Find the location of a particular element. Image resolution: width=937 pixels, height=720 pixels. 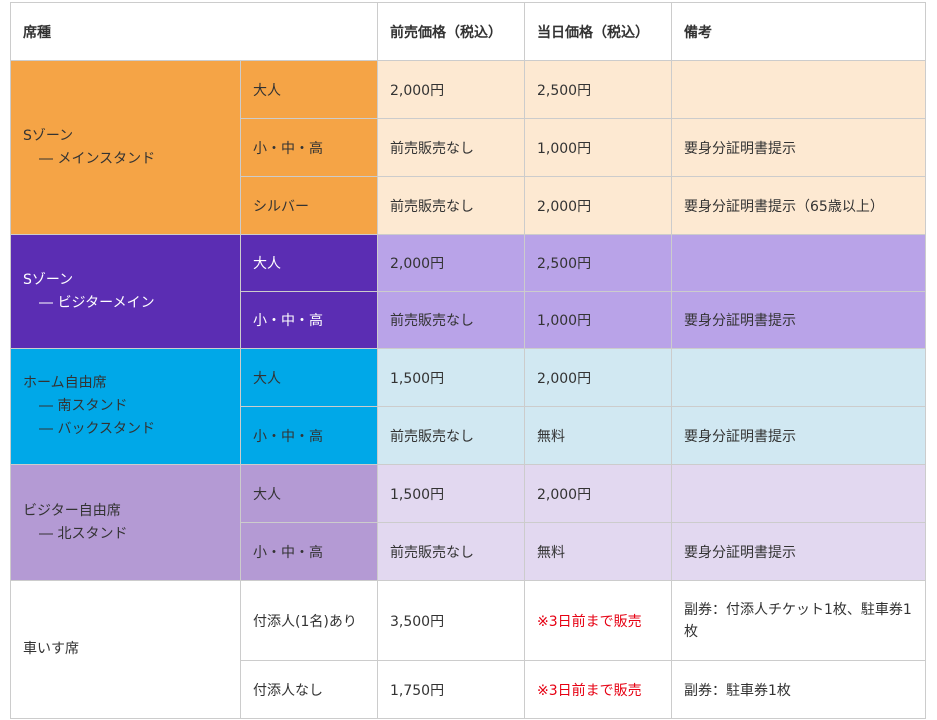

ticket-type: シルバー is located at coordinates (309, 205).